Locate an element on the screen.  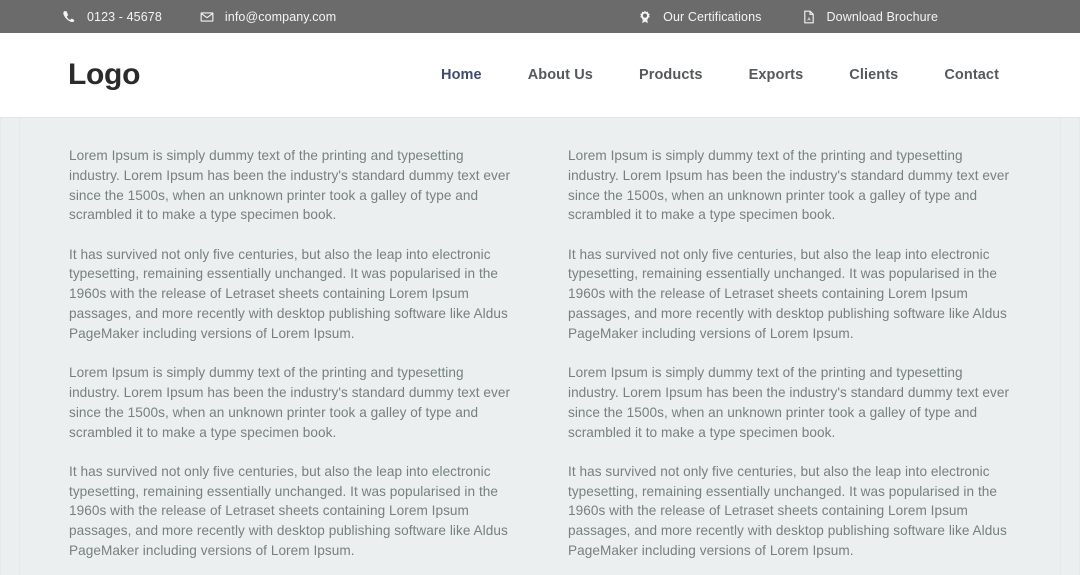
topbar-phone-label: 0123 - 45678 is located at coordinates (124, 16).